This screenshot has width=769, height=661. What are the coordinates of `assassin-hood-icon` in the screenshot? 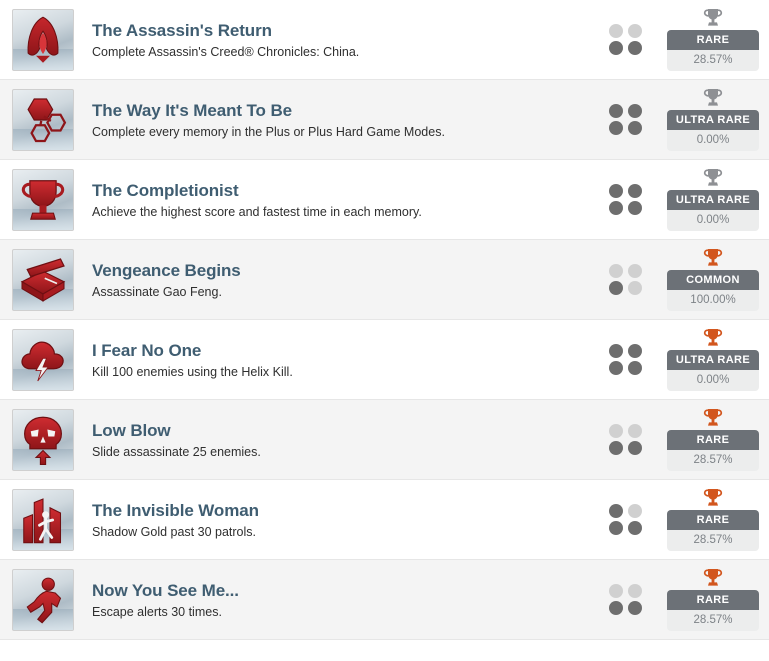 It's located at (43, 40).